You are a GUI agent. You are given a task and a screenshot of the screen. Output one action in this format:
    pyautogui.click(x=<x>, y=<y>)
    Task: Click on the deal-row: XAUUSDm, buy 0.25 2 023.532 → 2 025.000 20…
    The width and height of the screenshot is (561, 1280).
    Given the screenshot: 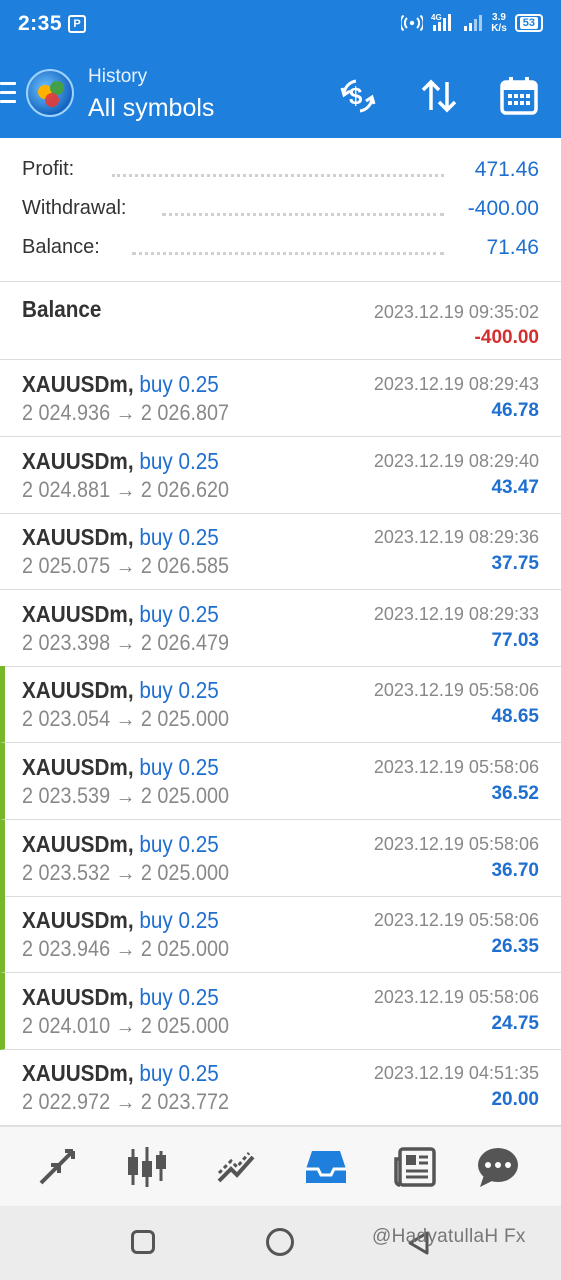 What is the action you would take?
    pyautogui.click(x=280, y=858)
    